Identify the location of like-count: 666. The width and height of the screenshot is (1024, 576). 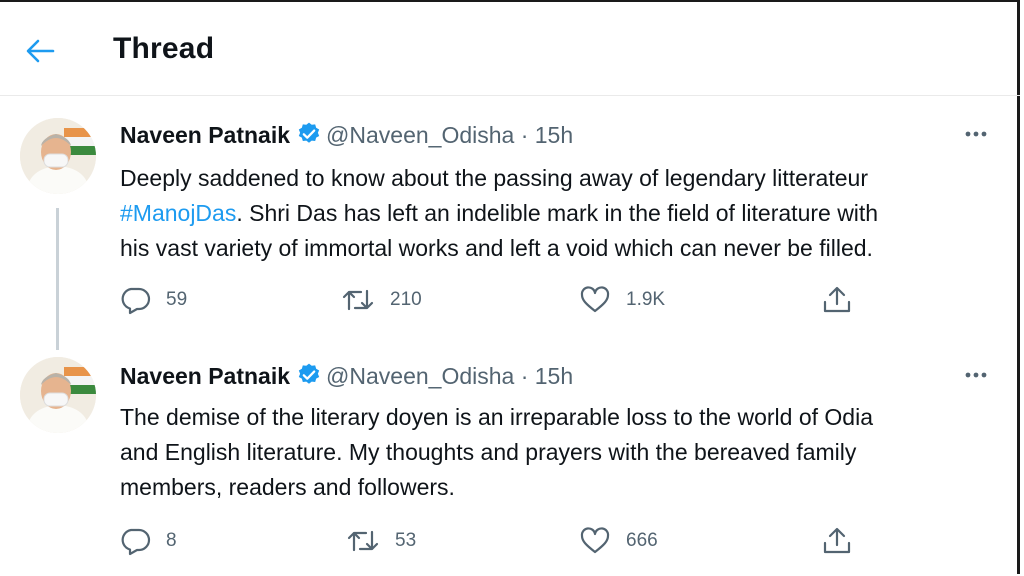
(642, 540).